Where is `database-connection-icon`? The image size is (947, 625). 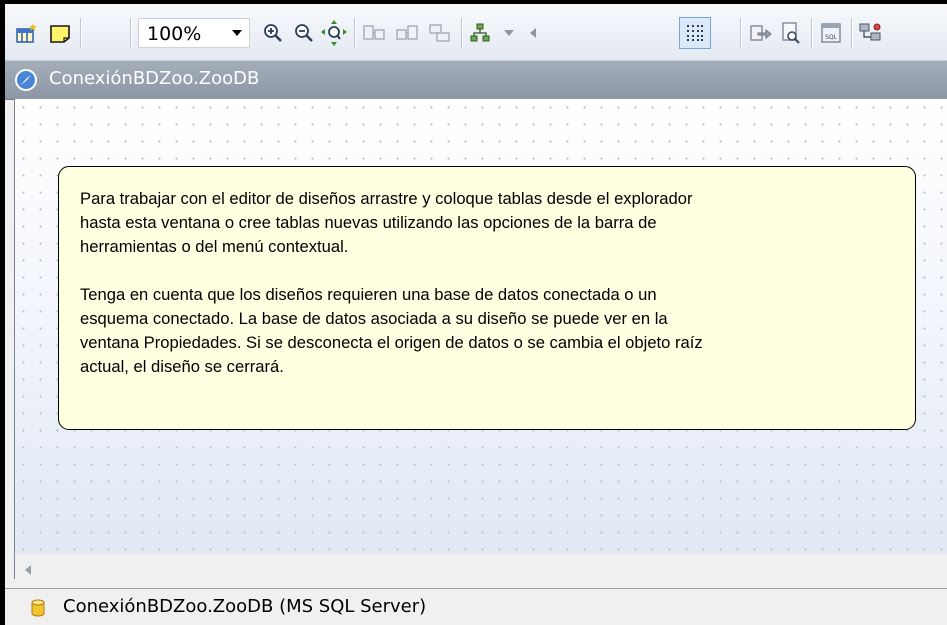 database-connection-icon is located at coordinates (26, 82).